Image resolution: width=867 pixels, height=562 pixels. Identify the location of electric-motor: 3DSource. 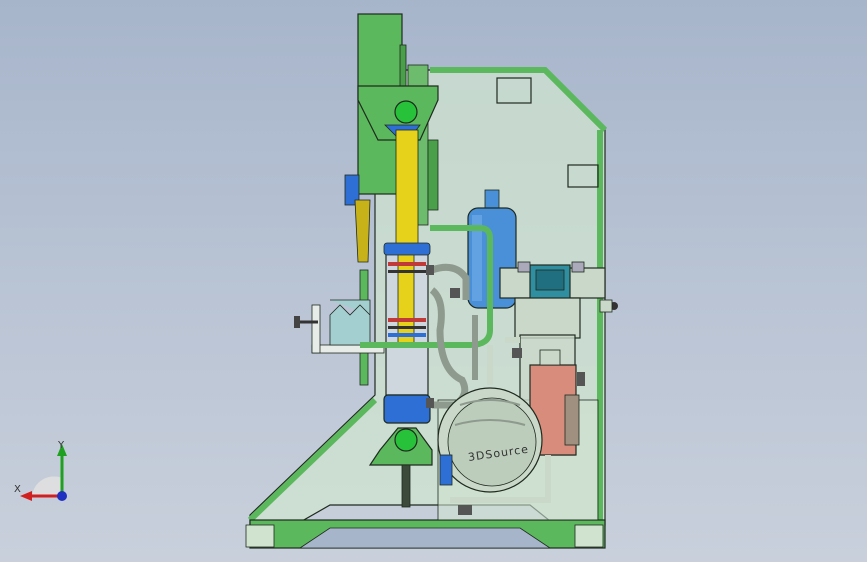
(490, 440).